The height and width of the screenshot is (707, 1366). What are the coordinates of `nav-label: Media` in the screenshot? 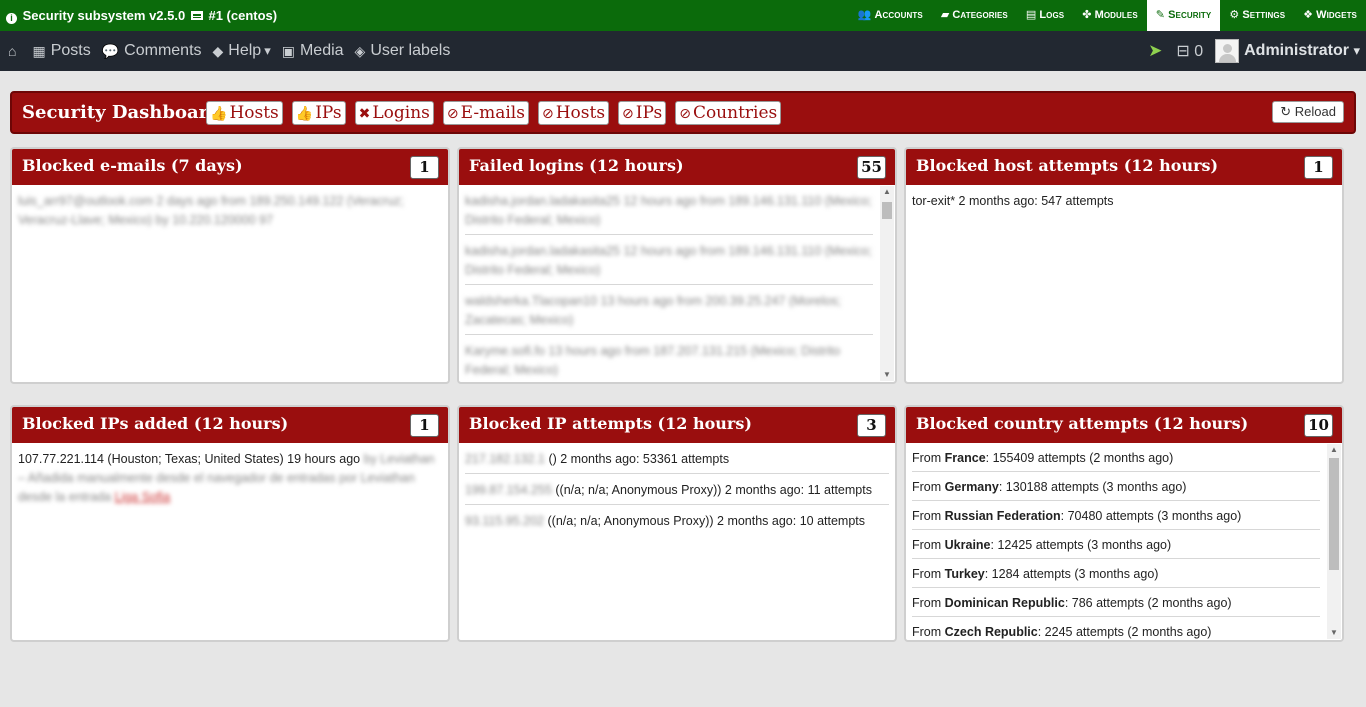 It's located at (321, 50).